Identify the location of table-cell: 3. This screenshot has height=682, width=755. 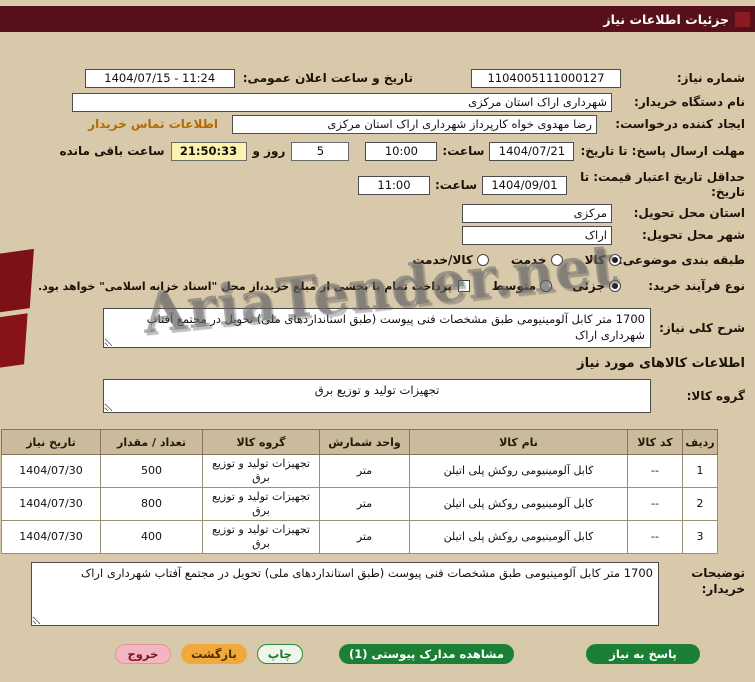
(700, 537).